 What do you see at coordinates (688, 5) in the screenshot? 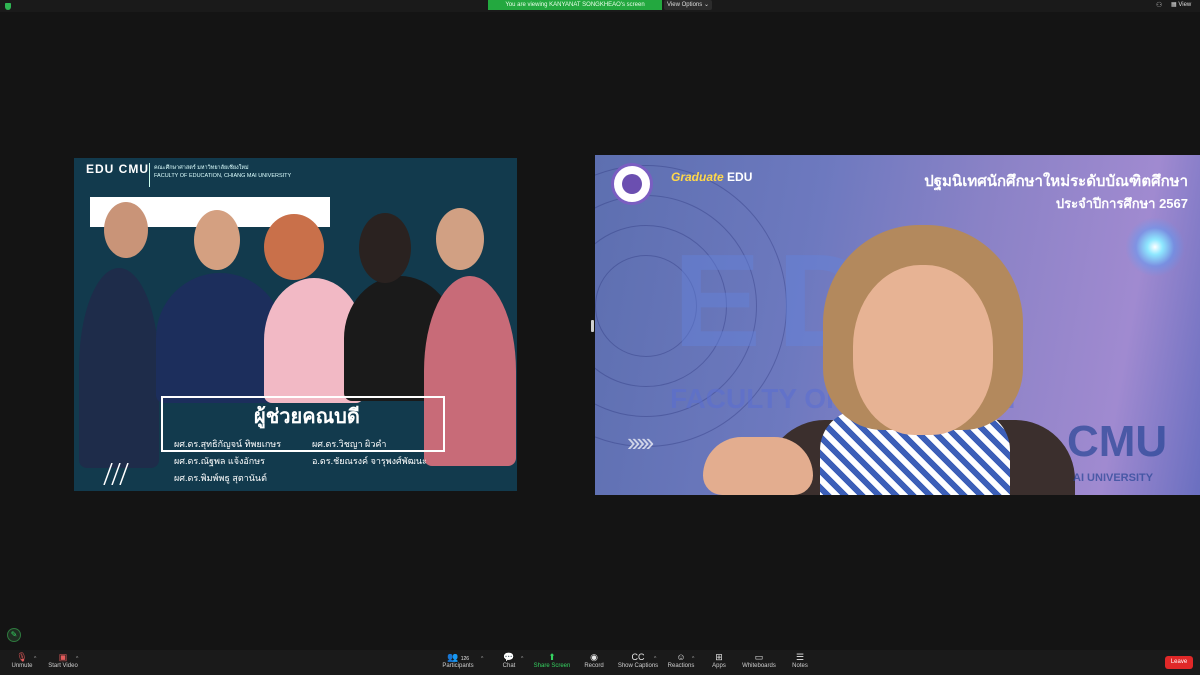
I see `view-options-button: View Options ⌄` at bounding box center [688, 5].